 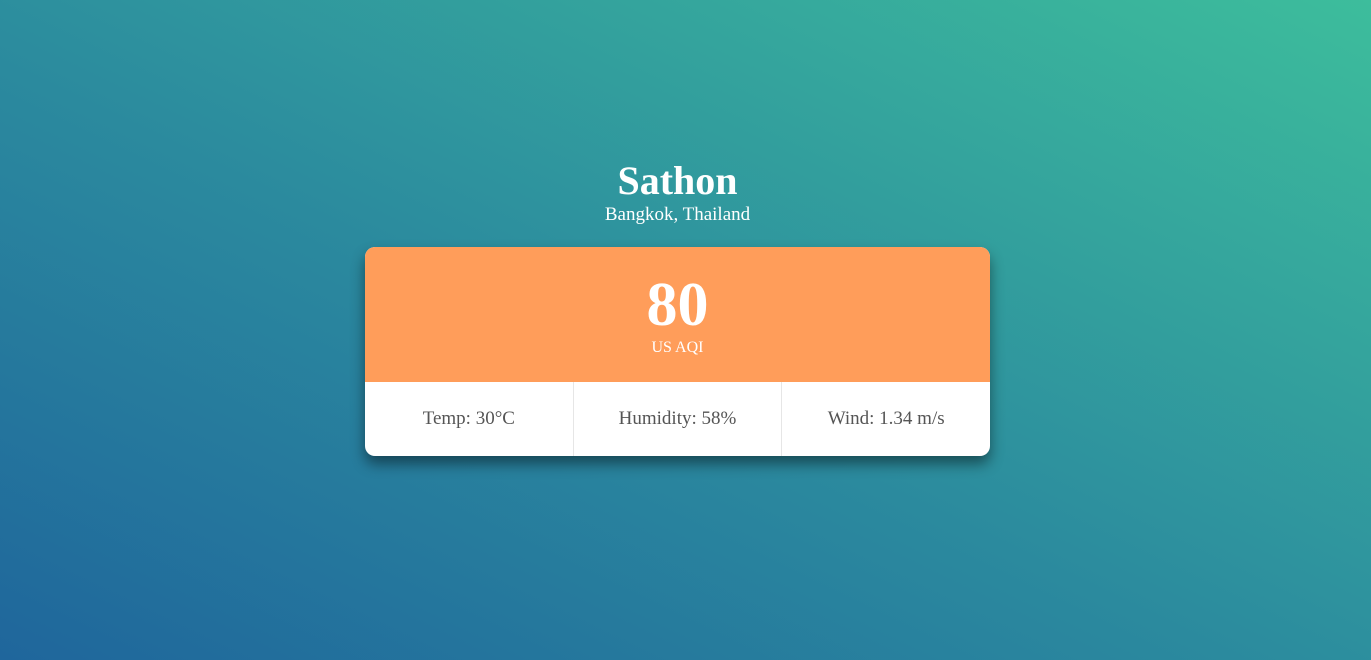 I want to click on aqi-value: 80, so click(x=677, y=305).